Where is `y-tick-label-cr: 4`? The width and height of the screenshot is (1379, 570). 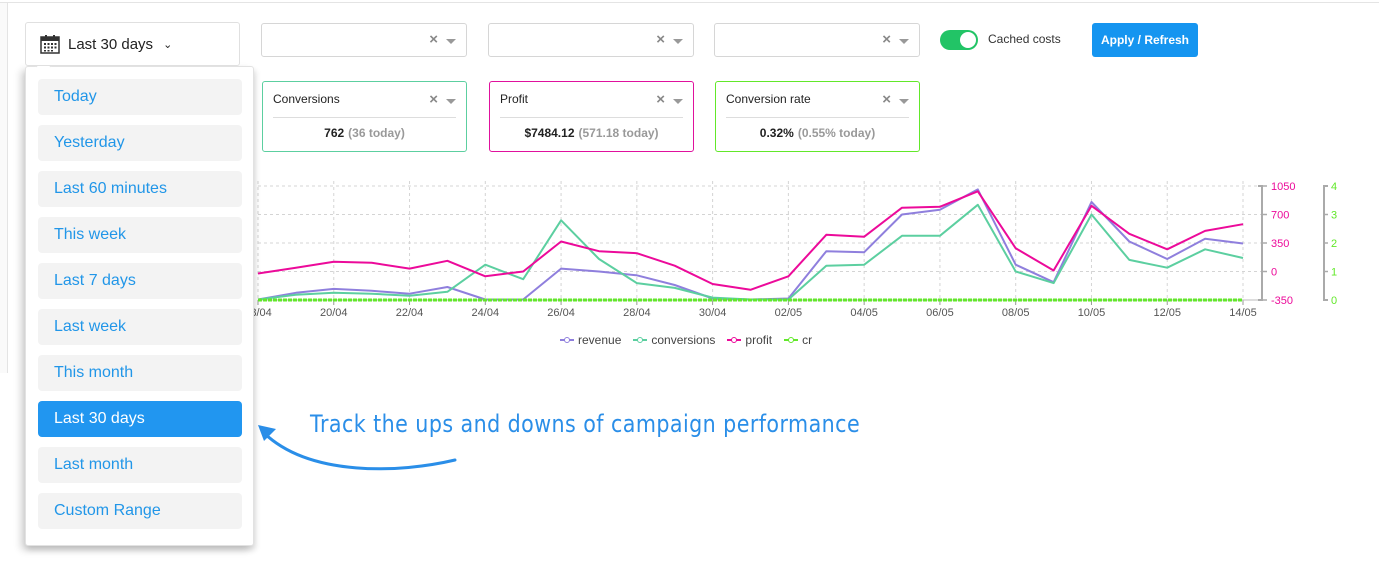 y-tick-label-cr: 4 is located at coordinates (1334, 187).